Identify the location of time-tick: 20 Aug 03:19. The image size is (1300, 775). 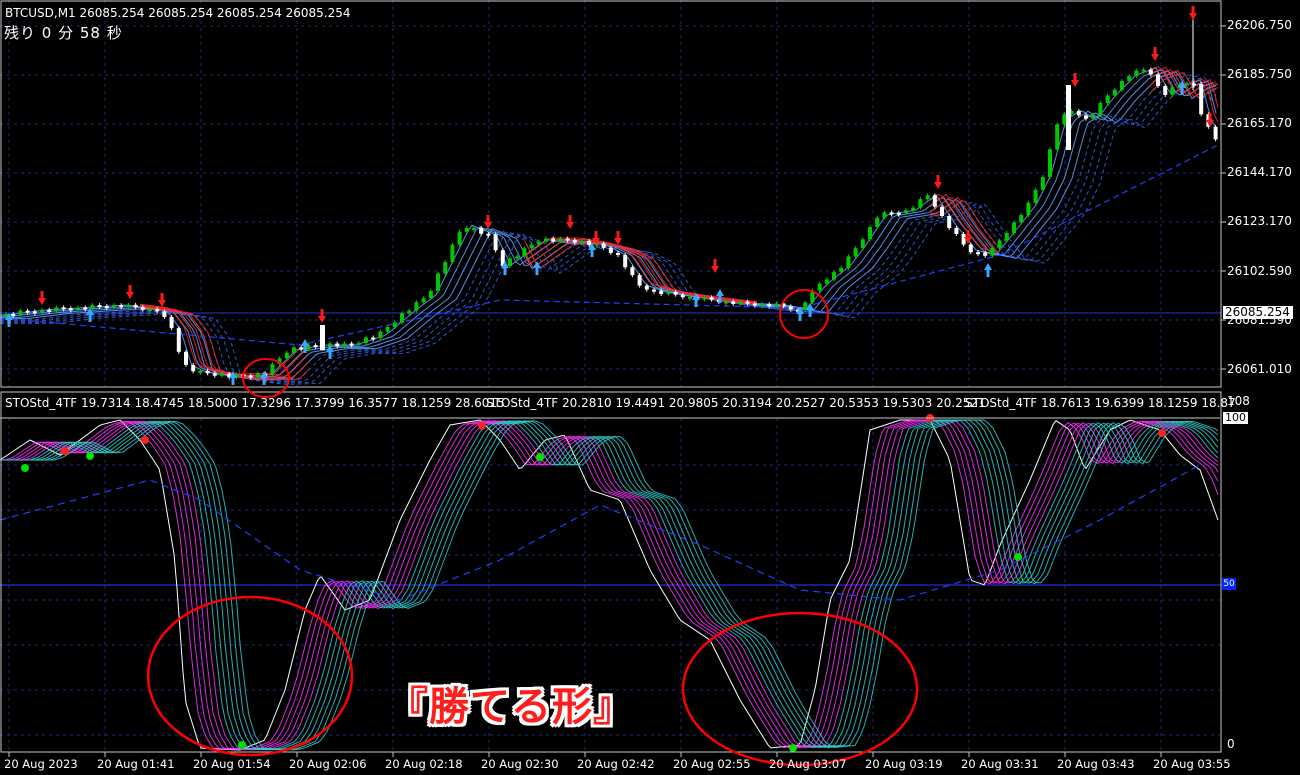
(904, 764).